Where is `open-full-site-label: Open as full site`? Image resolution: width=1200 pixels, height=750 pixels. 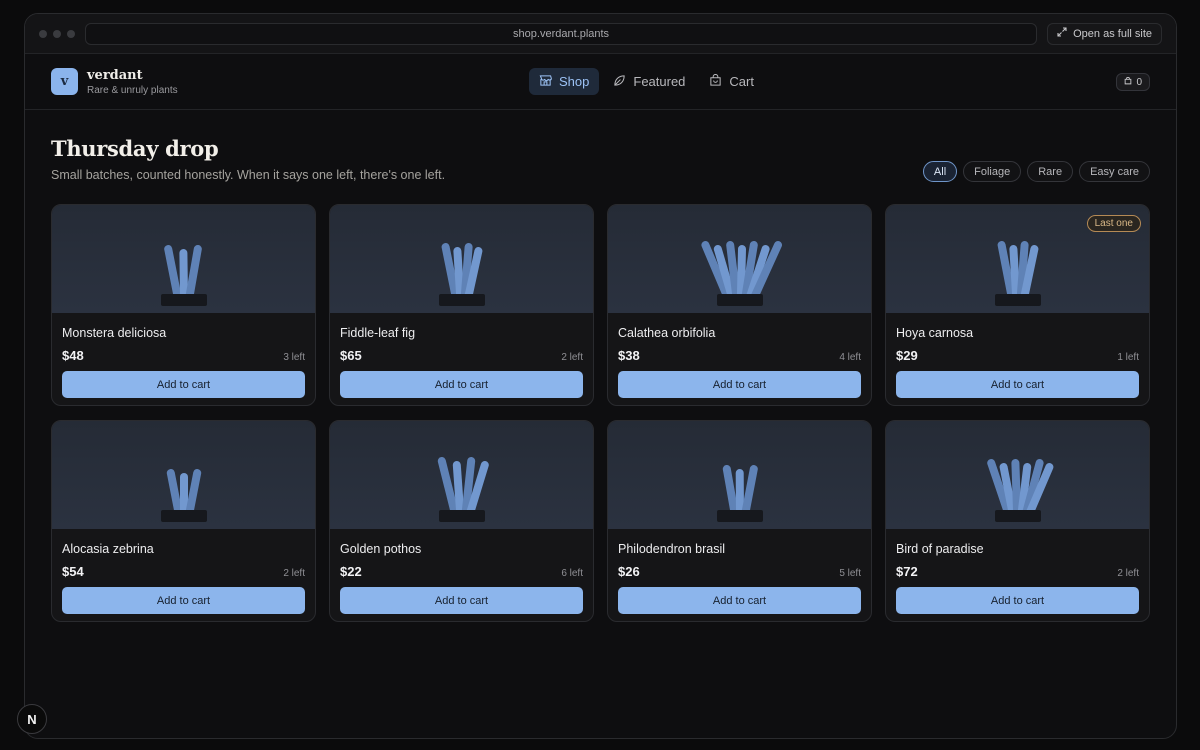
open-full-site-label: Open as full site is located at coordinates (1112, 33).